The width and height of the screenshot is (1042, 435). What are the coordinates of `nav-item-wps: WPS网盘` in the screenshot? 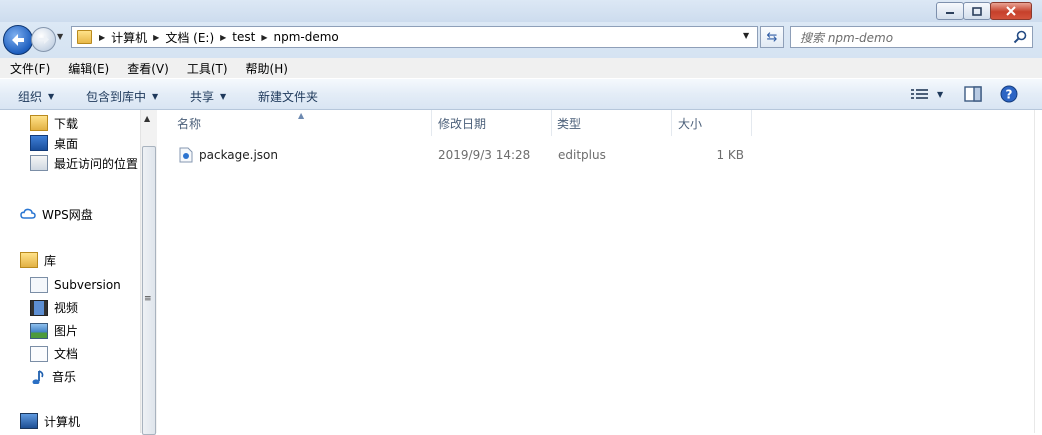 It's located at (56, 214).